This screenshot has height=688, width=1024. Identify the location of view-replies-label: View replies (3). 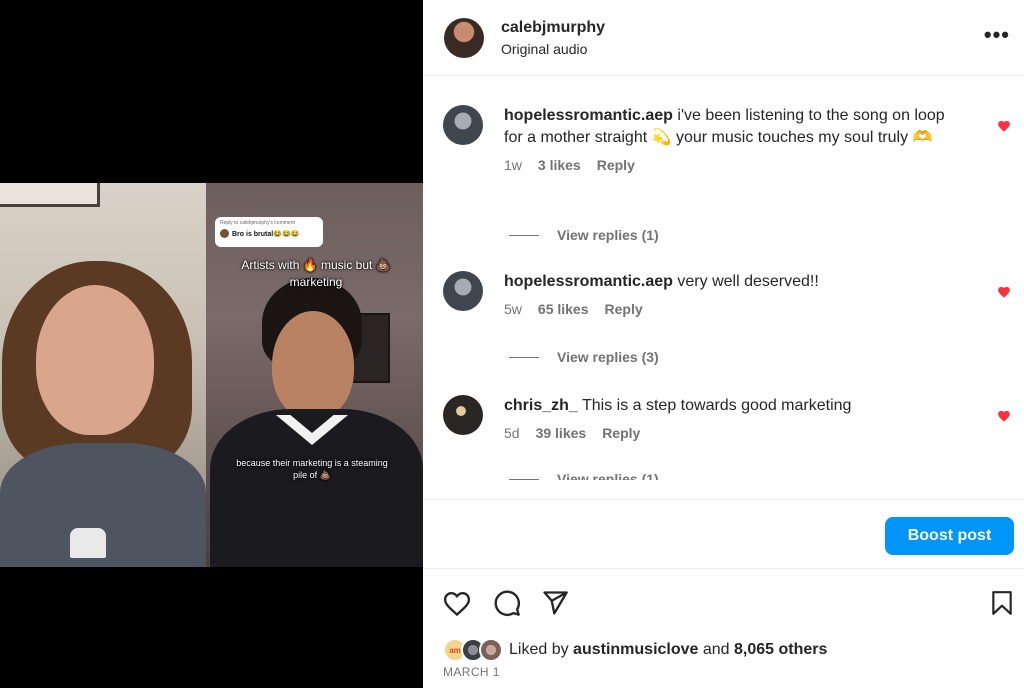
(608, 357).